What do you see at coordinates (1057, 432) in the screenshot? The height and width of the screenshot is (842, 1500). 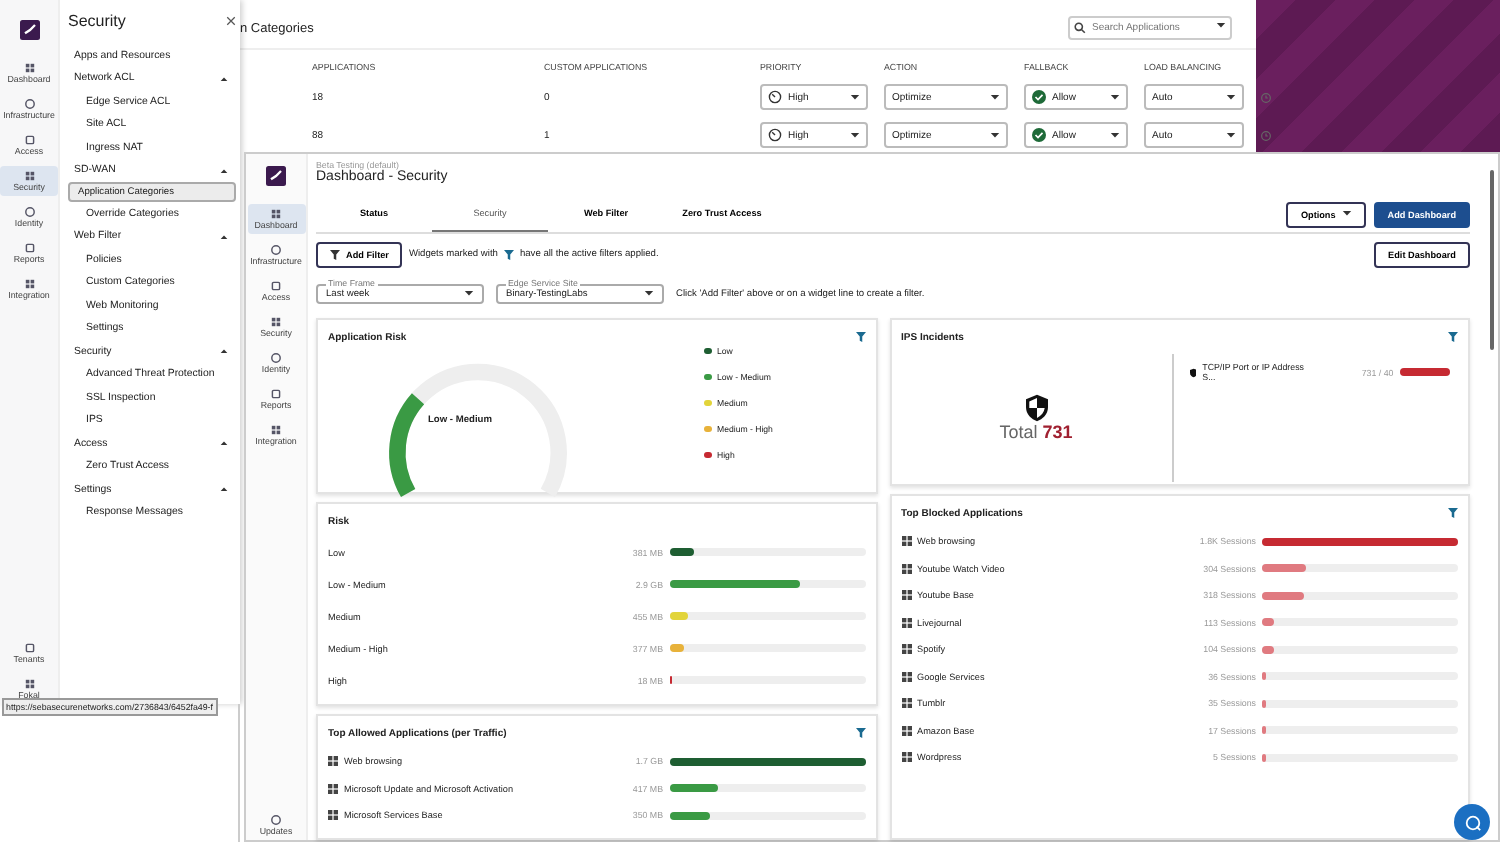 I see `total-count: 731` at bounding box center [1057, 432].